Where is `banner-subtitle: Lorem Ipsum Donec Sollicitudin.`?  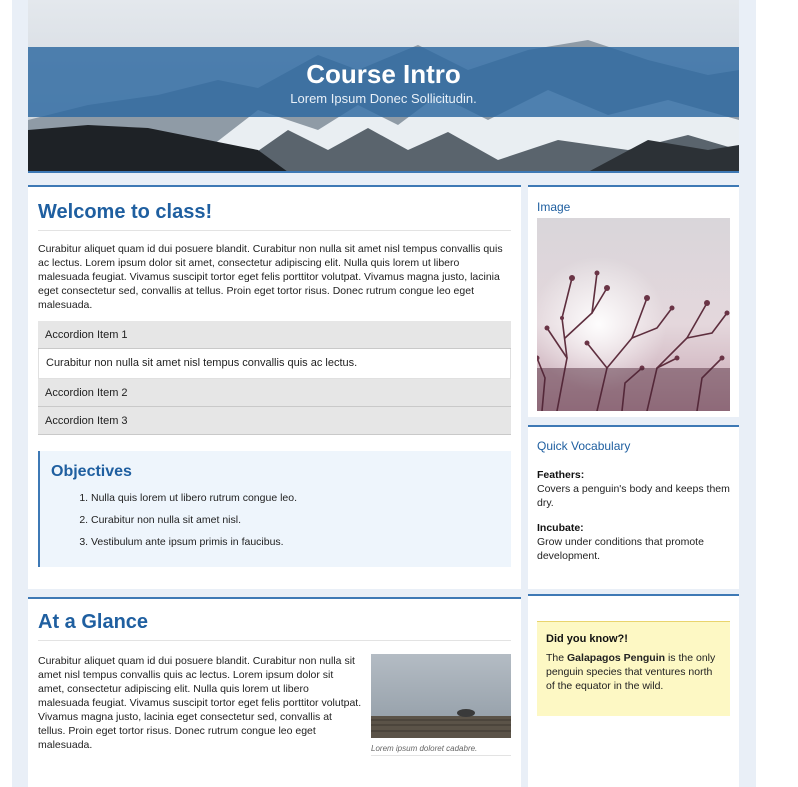
banner-subtitle: Lorem Ipsum Donec Sollicitudin. is located at coordinates (383, 98).